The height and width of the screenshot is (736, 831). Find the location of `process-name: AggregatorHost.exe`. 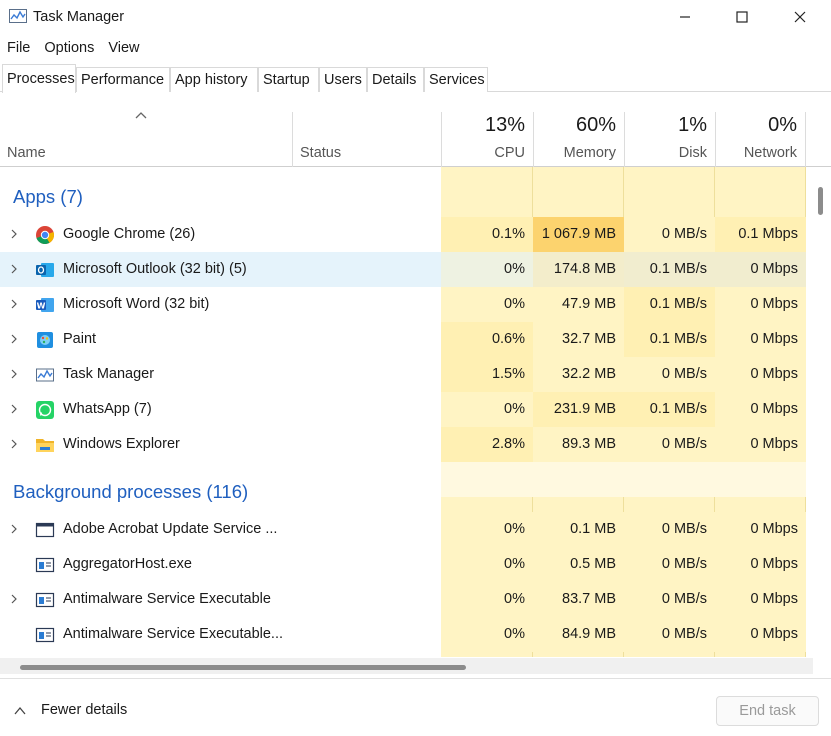

process-name: AggregatorHost.exe is located at coordinates (127, 564).